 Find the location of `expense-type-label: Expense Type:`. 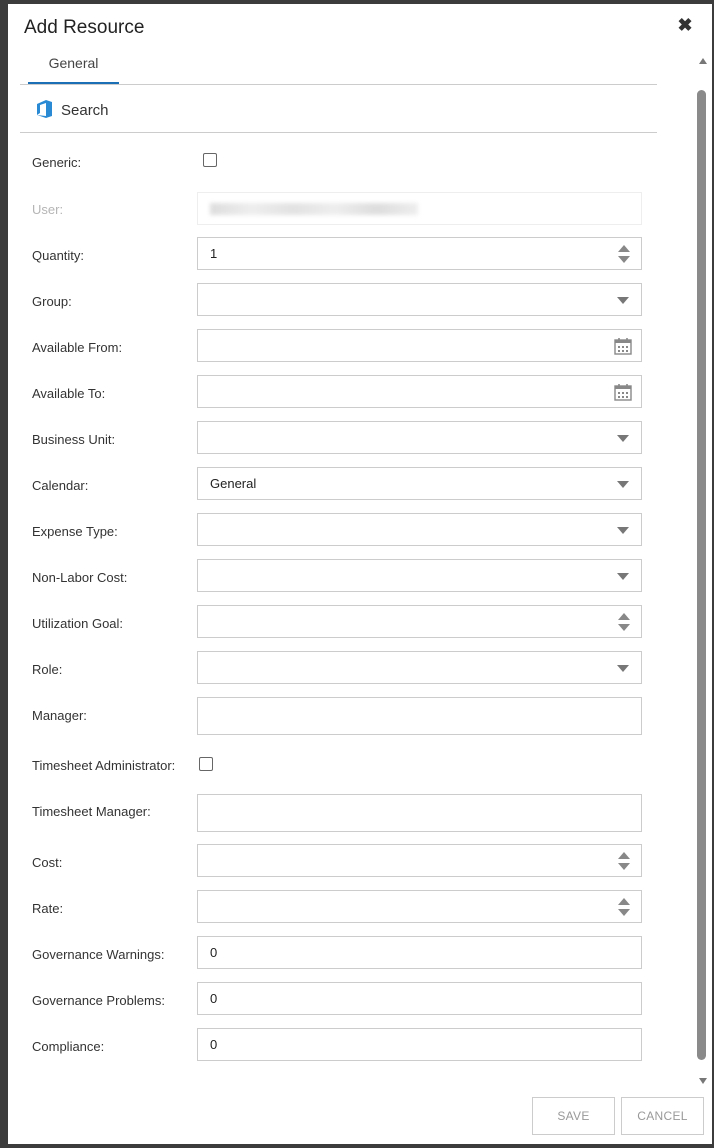

expense-type-label: Expense Type: is located at coordinates (75, 531).